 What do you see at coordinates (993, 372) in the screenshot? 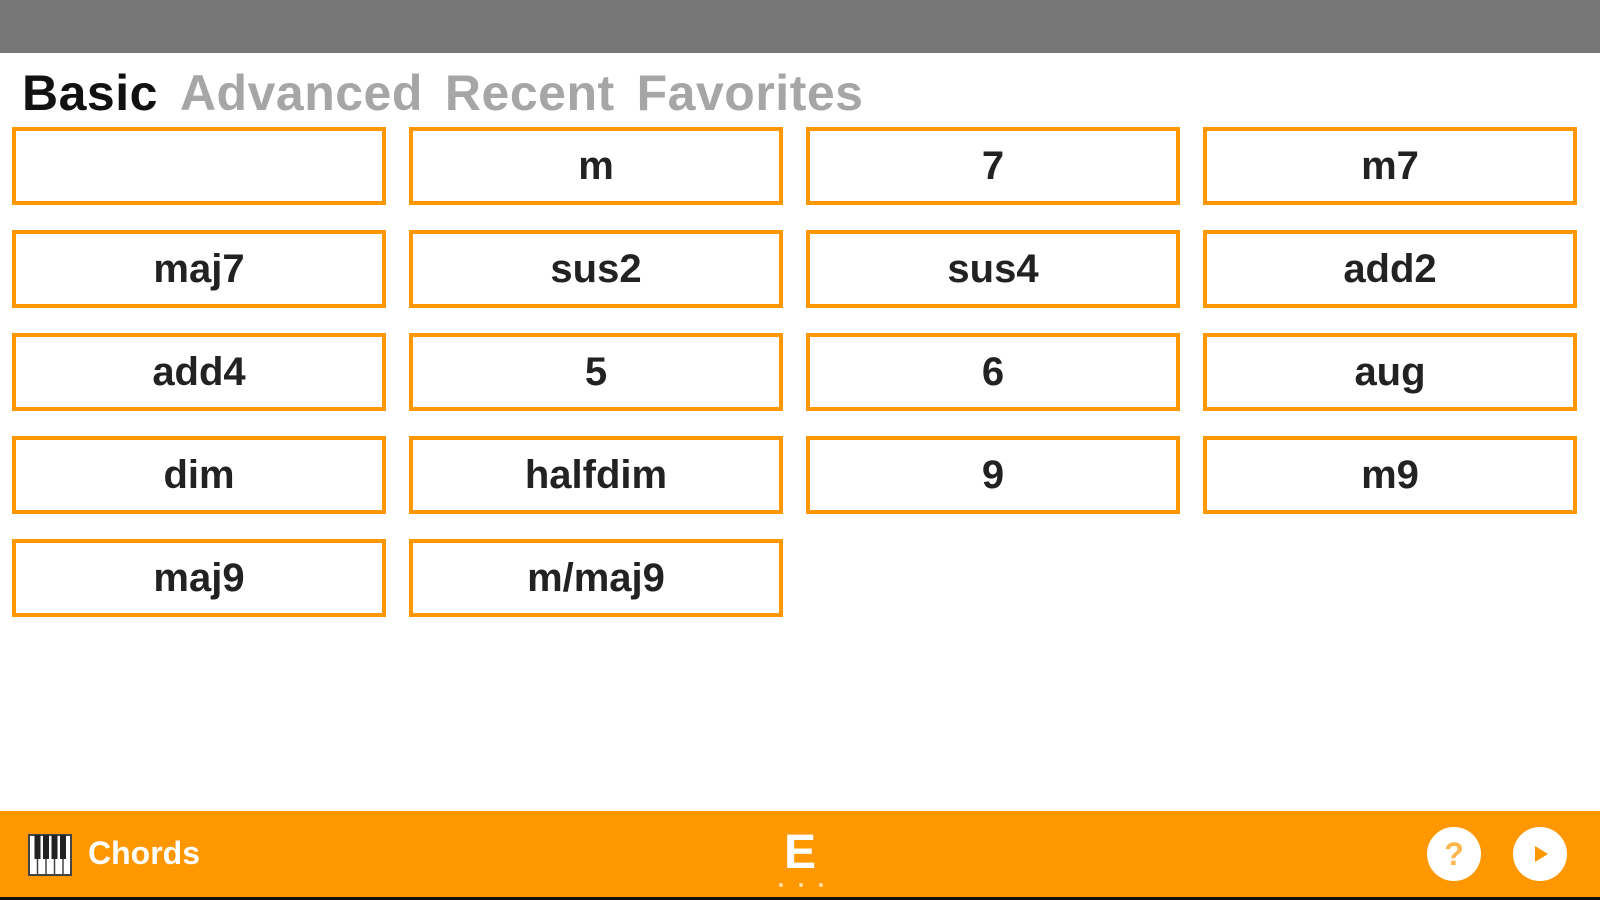
I see `chord-button-6: 6` at bounding box center [993, 372].